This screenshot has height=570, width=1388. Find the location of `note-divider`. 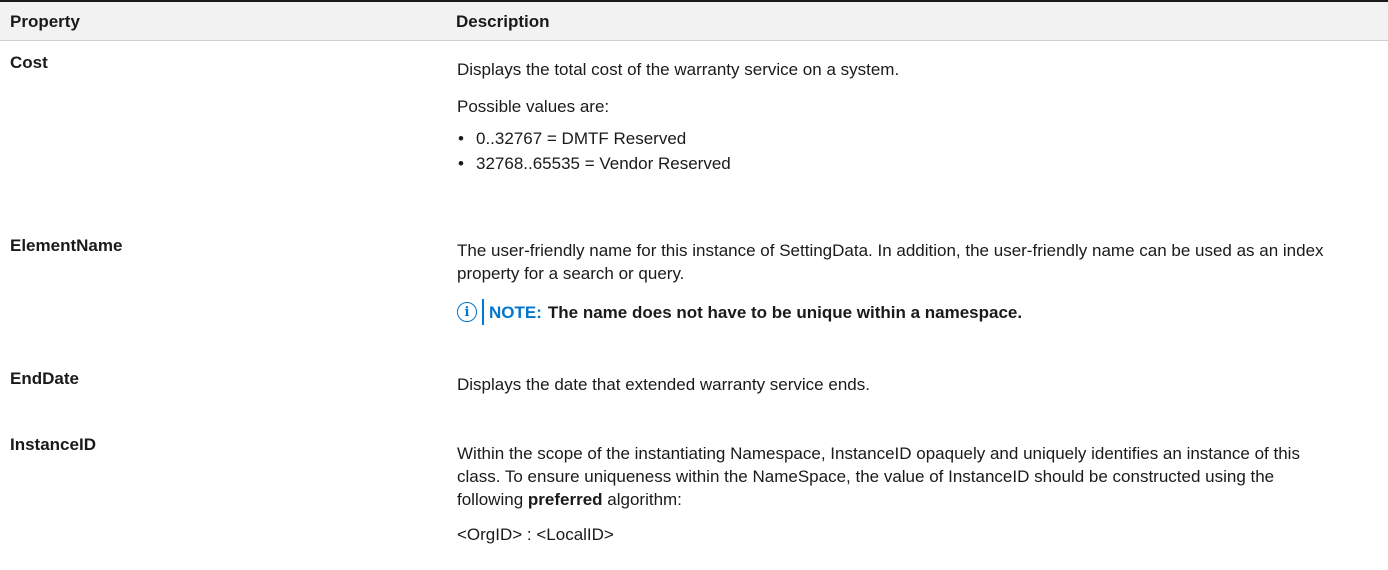

note-divider is located at coordinates (483, 312).